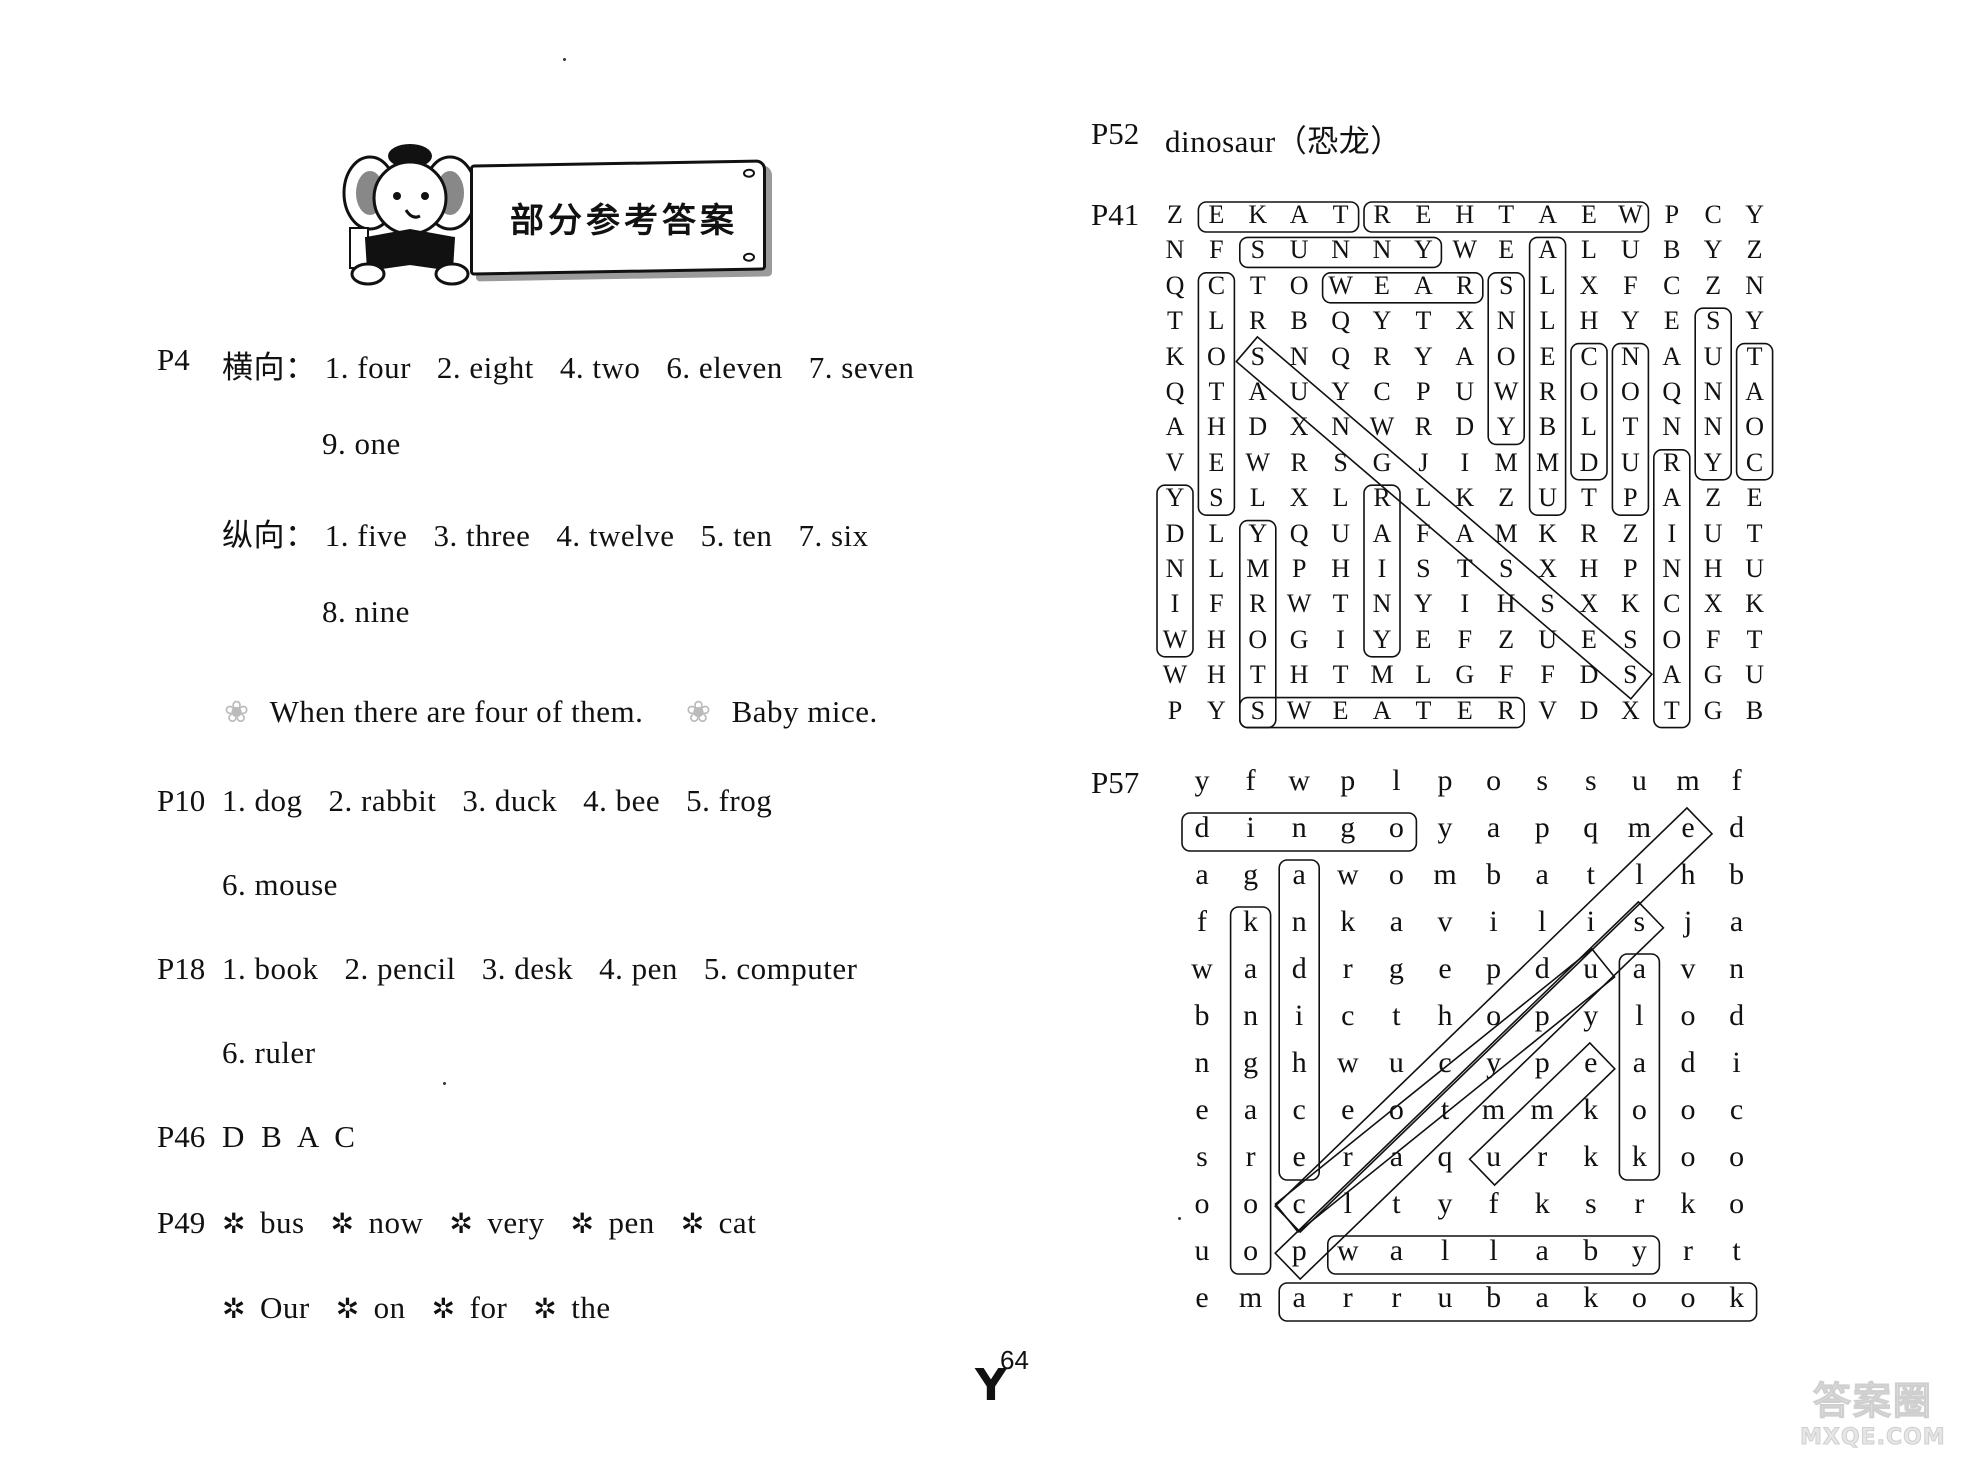  I want to click on watermark-en: MXQE.COM, so click(1873, 1438).